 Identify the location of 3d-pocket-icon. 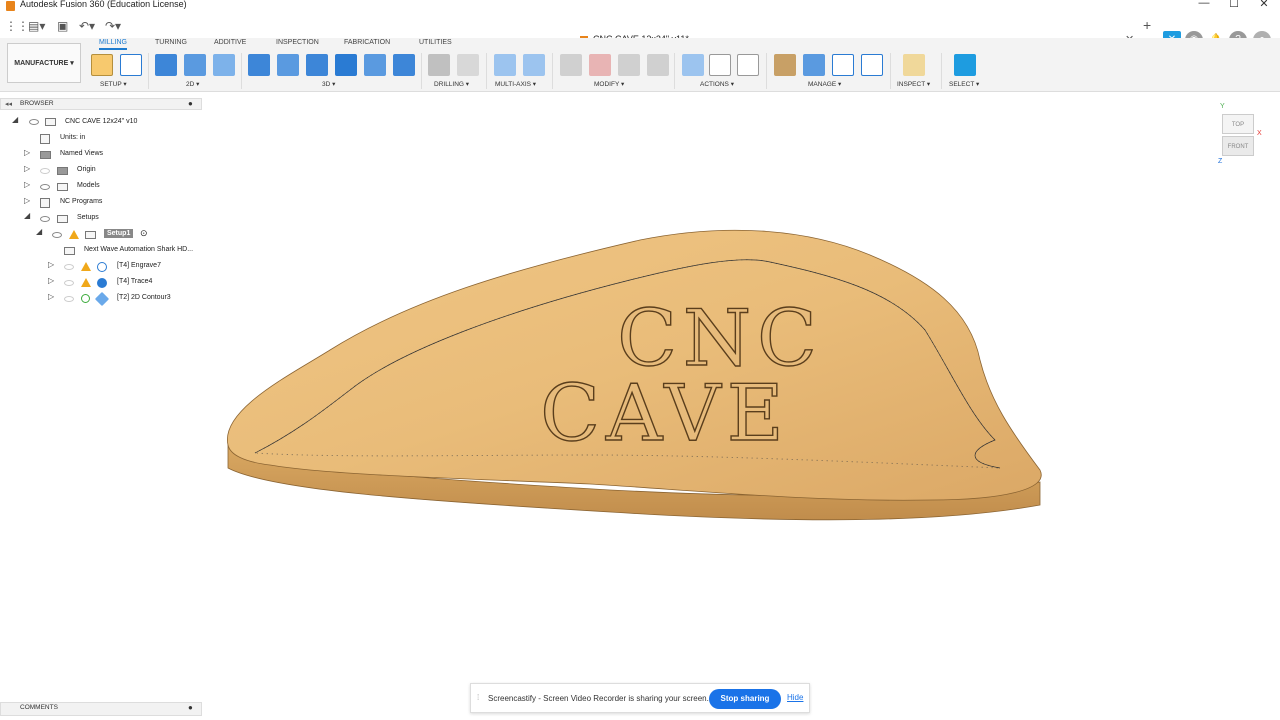
(288, 65).